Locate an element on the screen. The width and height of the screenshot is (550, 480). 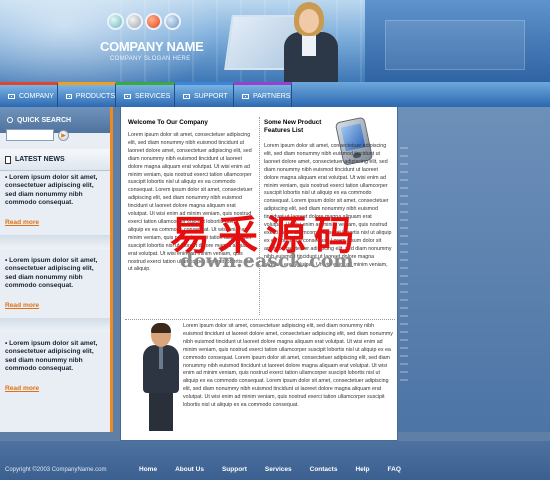
search-go-button: ▶ is located at coordinates (63, 135).